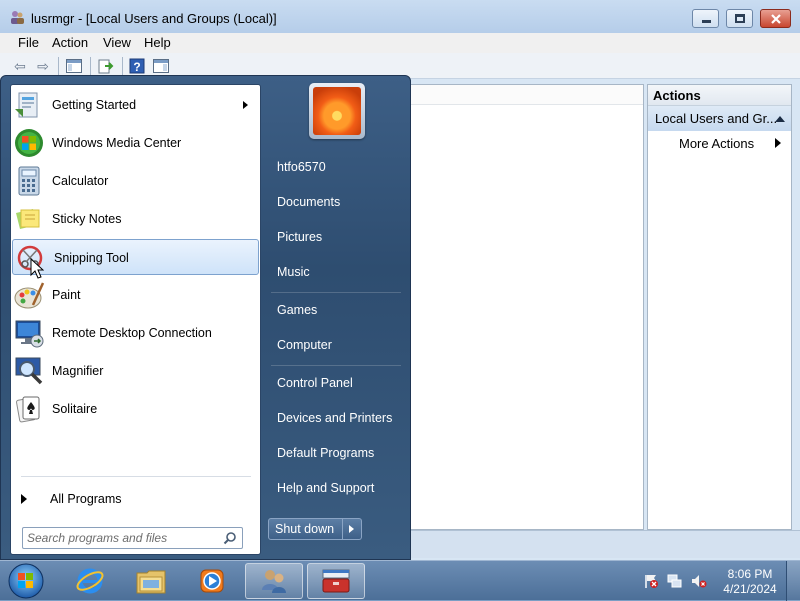  Describe the element at coordinates (135, 257) in the screenshot. I see `program-snipping-tool: Snipping Tool` at that location.